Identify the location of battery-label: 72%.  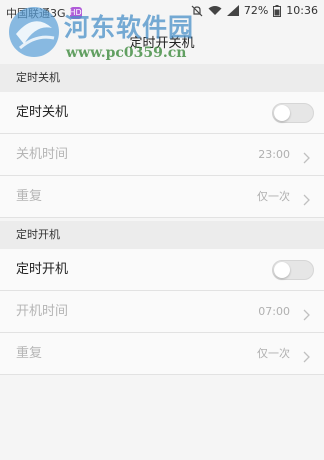
(256, 10).